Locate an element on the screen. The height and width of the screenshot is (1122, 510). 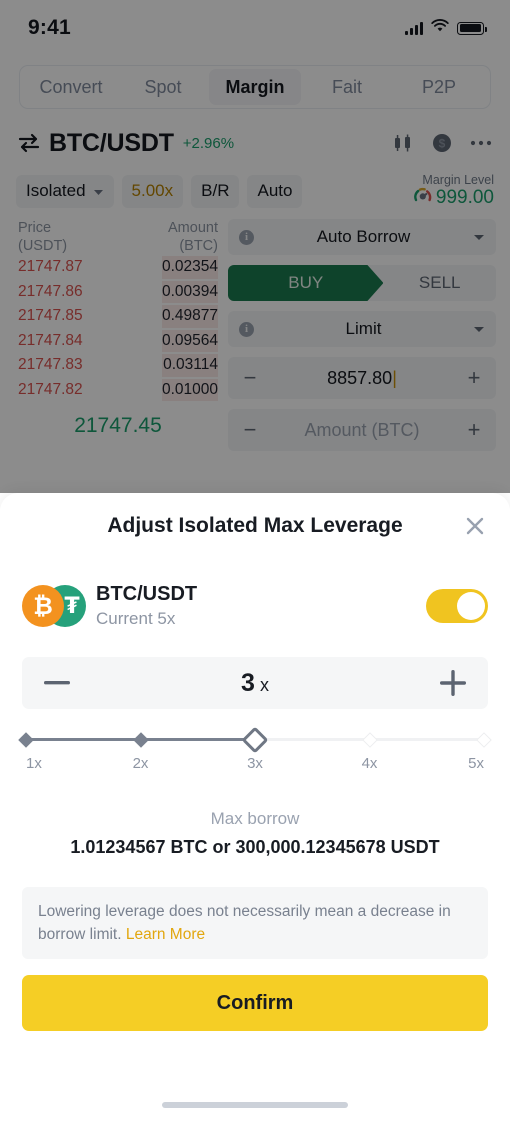
slider-tick-label: 3x is located at coordinates (255, 763).